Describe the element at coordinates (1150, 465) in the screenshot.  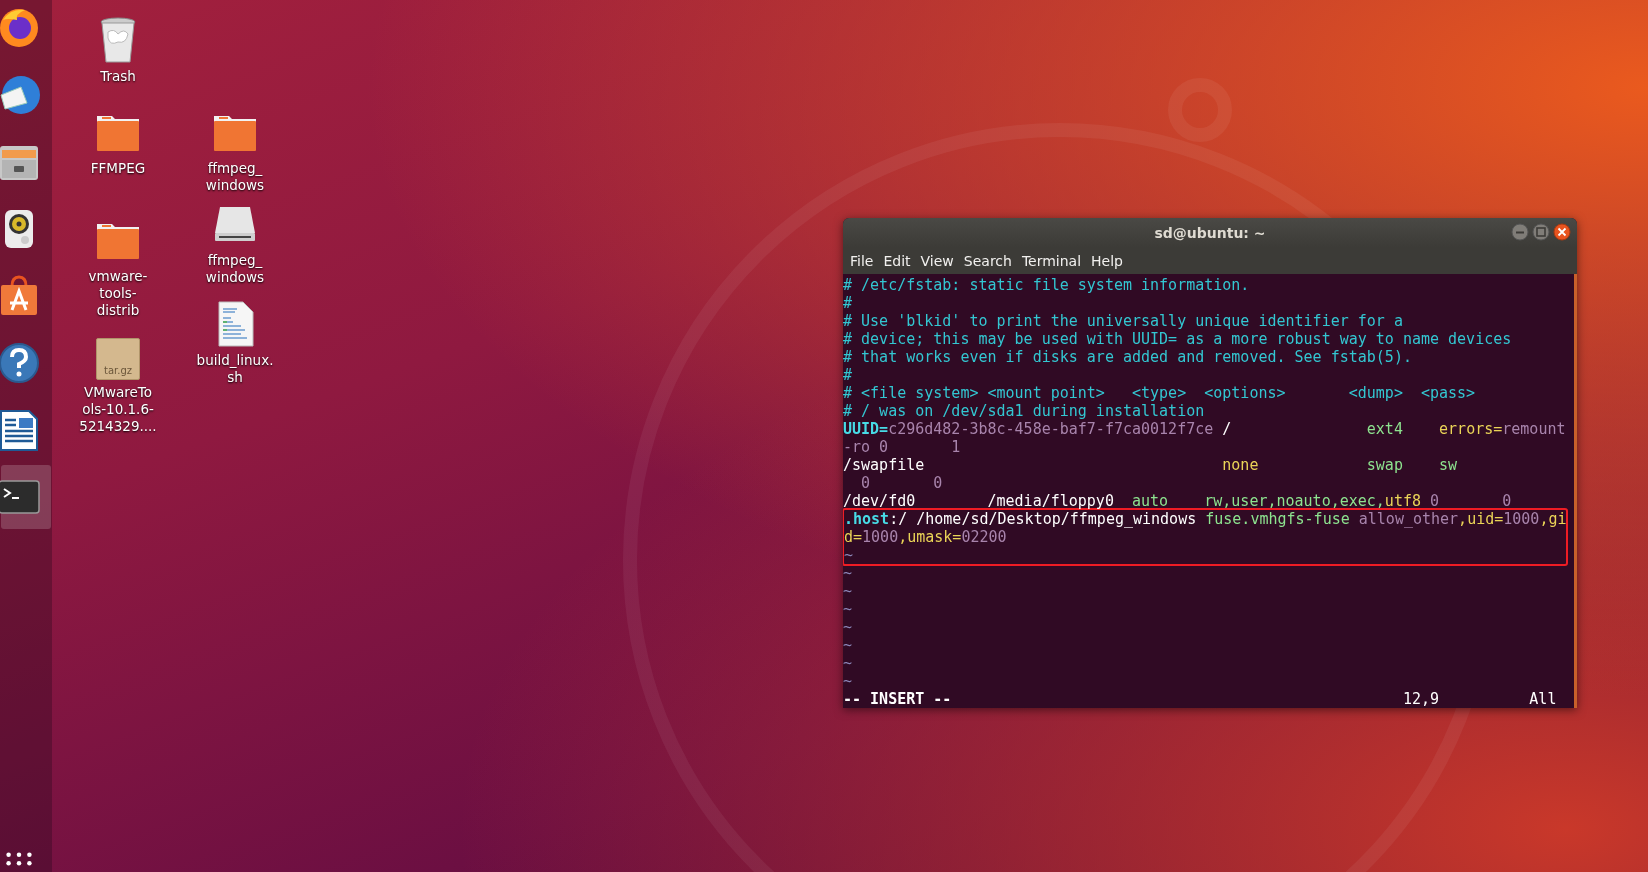
I see `terminal-line: /swapfile none swap sw` at that location.